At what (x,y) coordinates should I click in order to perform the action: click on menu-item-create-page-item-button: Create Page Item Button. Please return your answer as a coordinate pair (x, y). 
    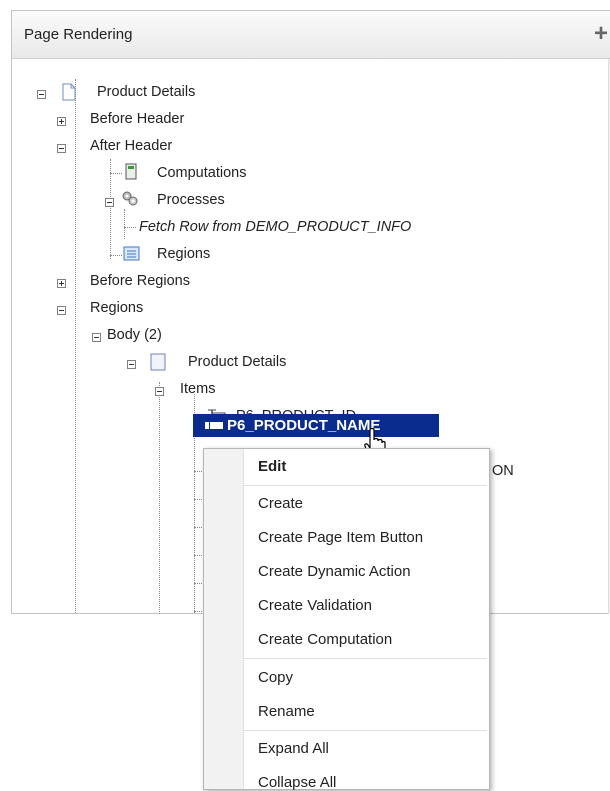
    Looking at the image, I should click on (340, 537).